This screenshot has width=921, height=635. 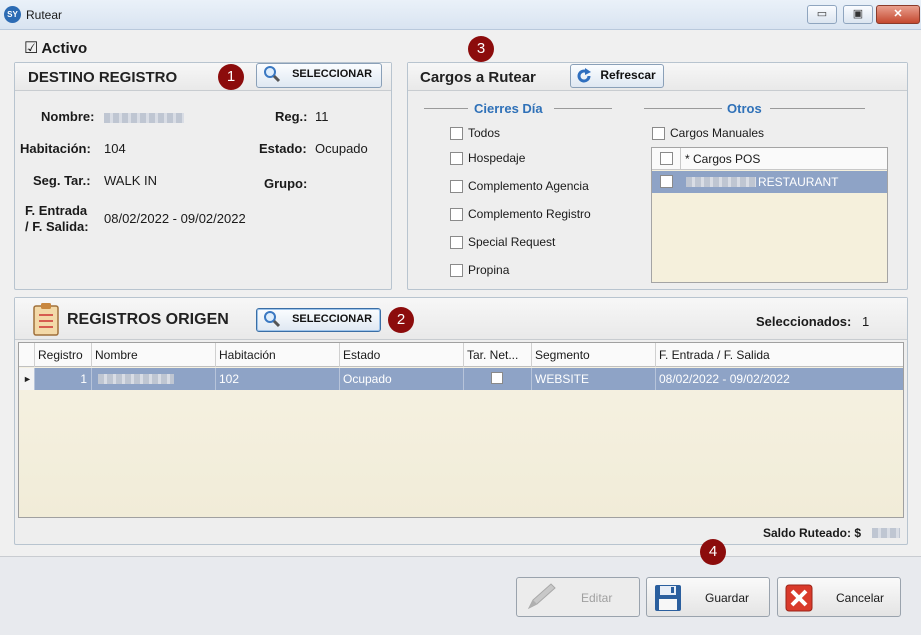 I want to click on seg-tar-label: Seg. Tar.:, so click(x=62, y=180).